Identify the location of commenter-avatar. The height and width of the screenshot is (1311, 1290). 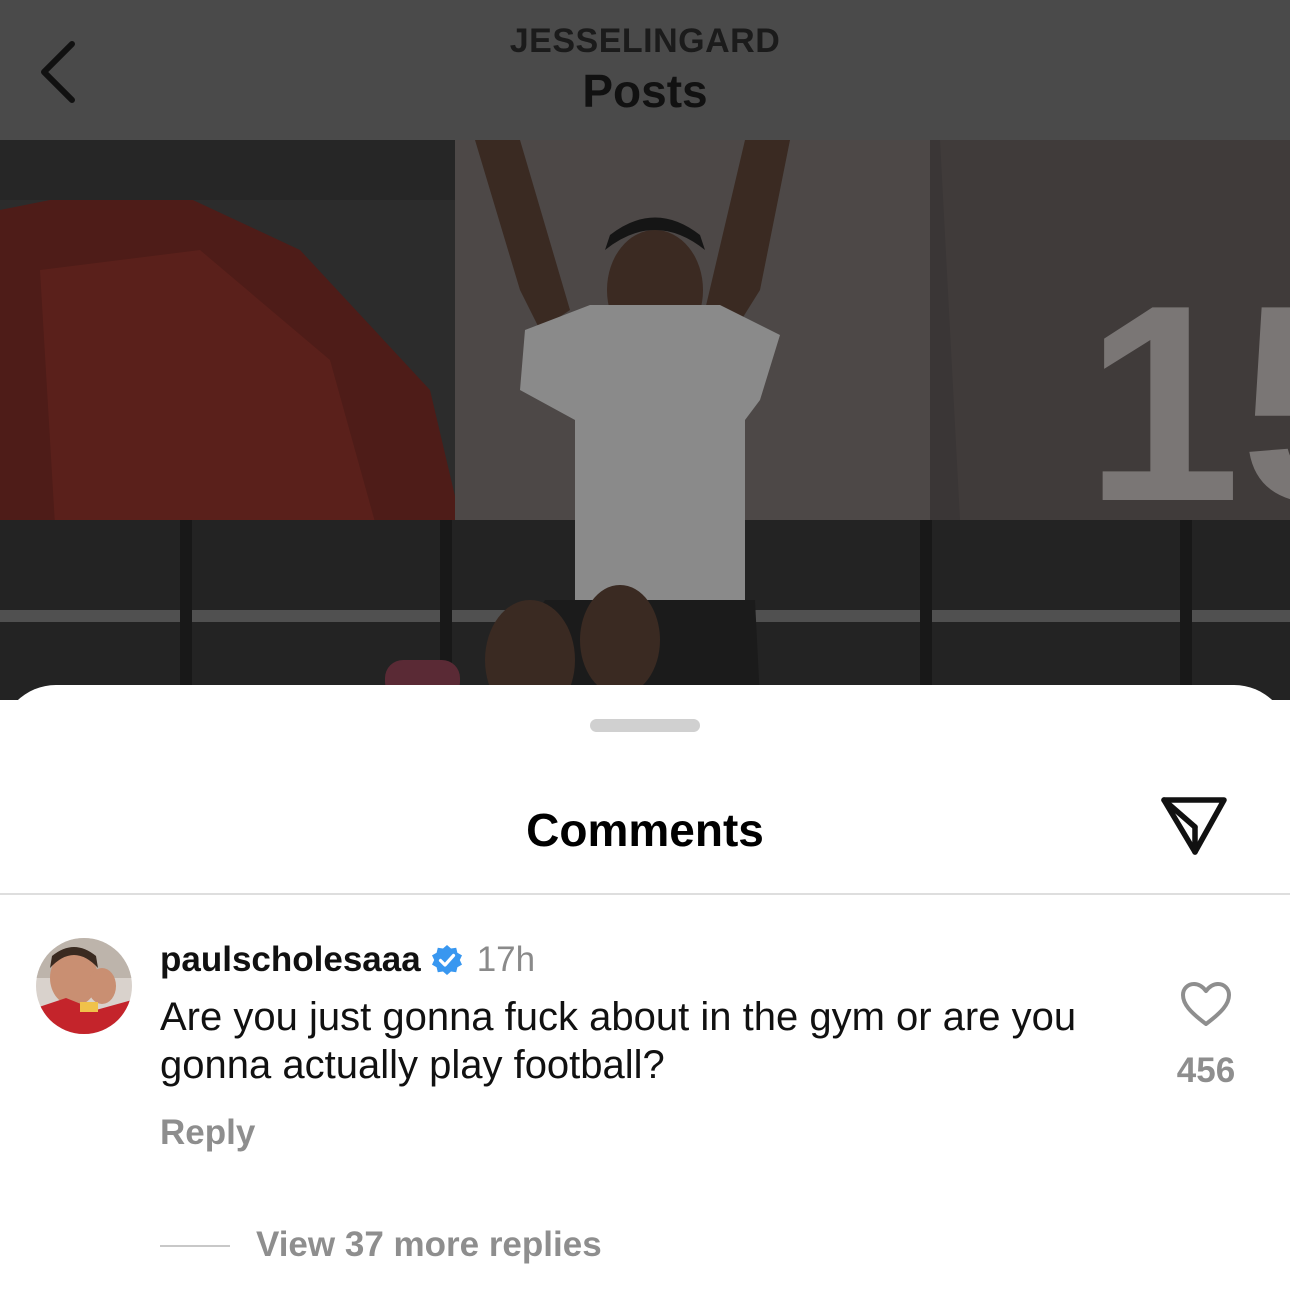
(84, 986).